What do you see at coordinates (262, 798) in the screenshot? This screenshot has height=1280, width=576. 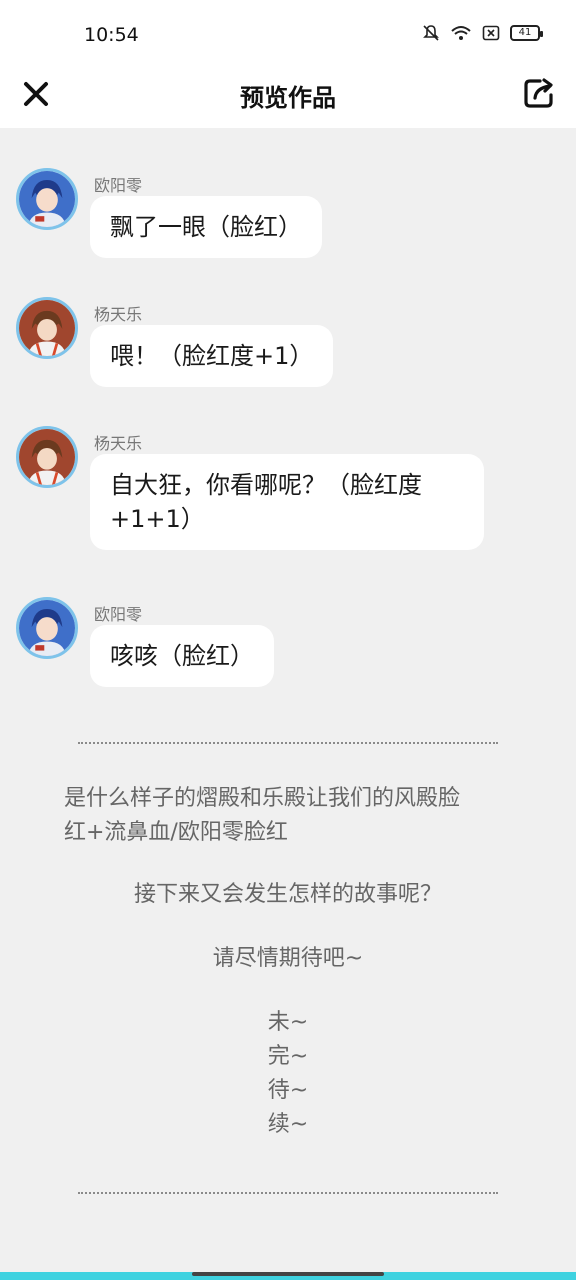 I see `narration-line: 是什么样子的熠殿和乐殿让我们的风殿脸` at bounding box center [262, 798].